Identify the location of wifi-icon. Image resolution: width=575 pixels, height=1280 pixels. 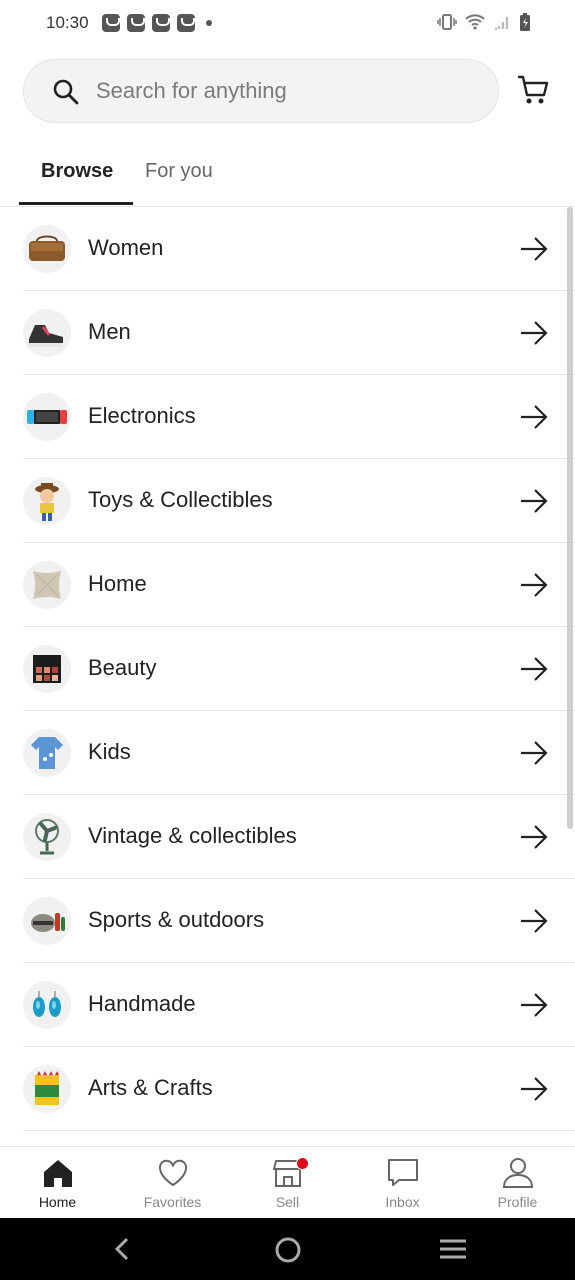
(475, 22).